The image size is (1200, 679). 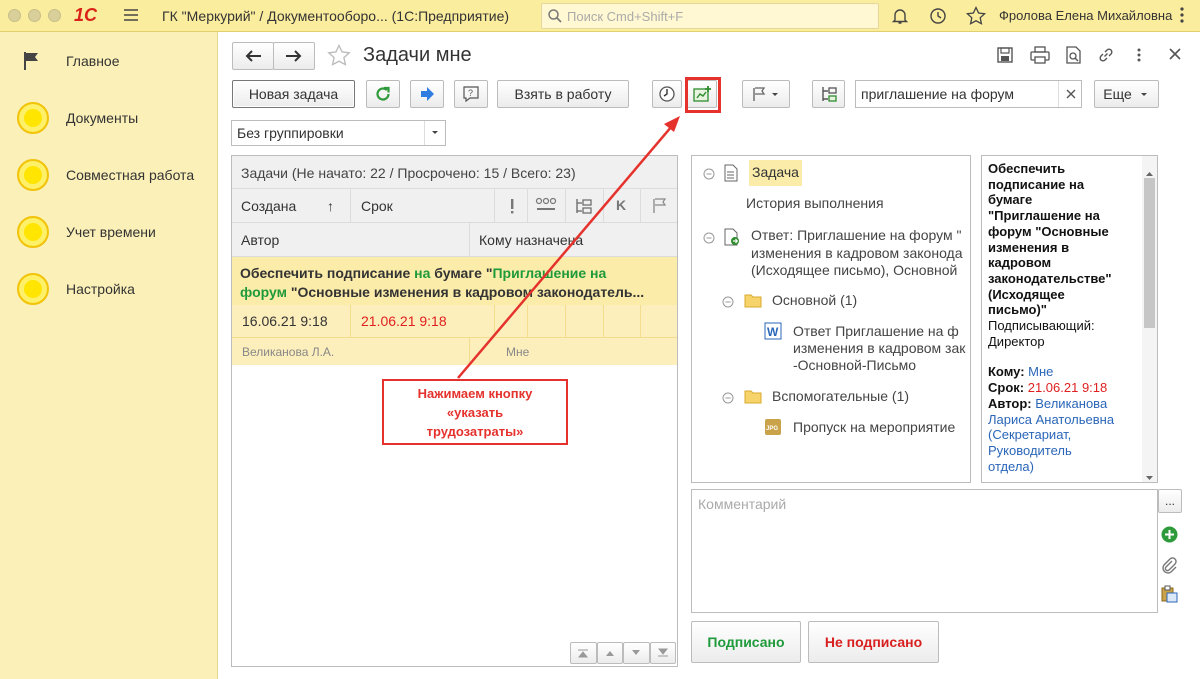 I want to click on status-icon, so click(x=546, y=207).